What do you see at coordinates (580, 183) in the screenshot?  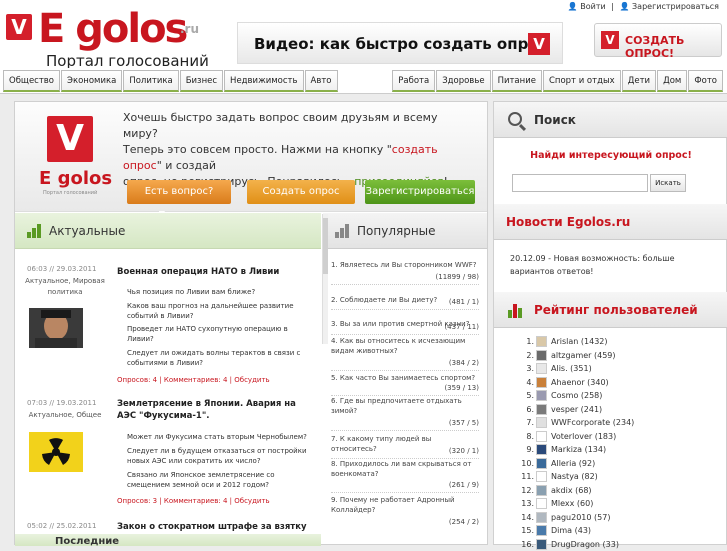 I see `search-input` at bounding box center [580, 183].